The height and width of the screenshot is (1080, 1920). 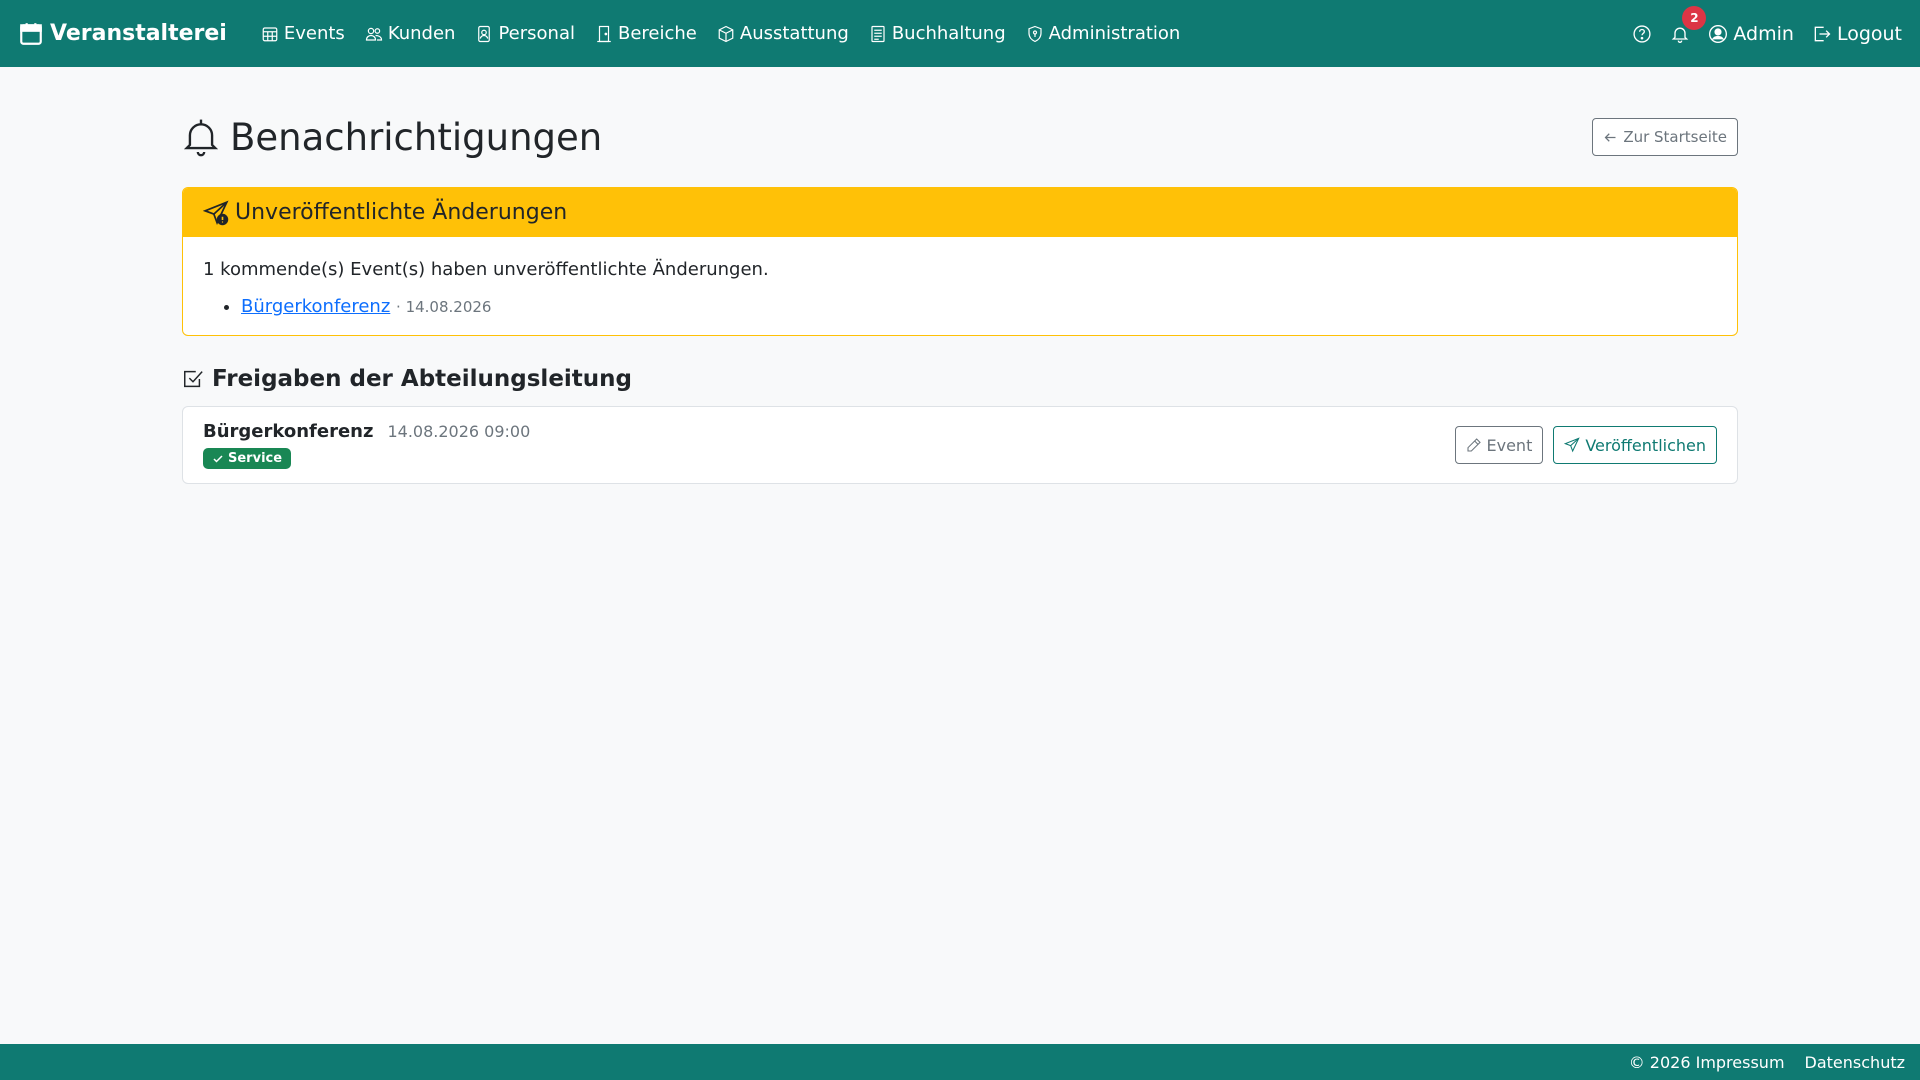 I want to click on page-title: Benachrichtigungen, so click(x=392, y=137).